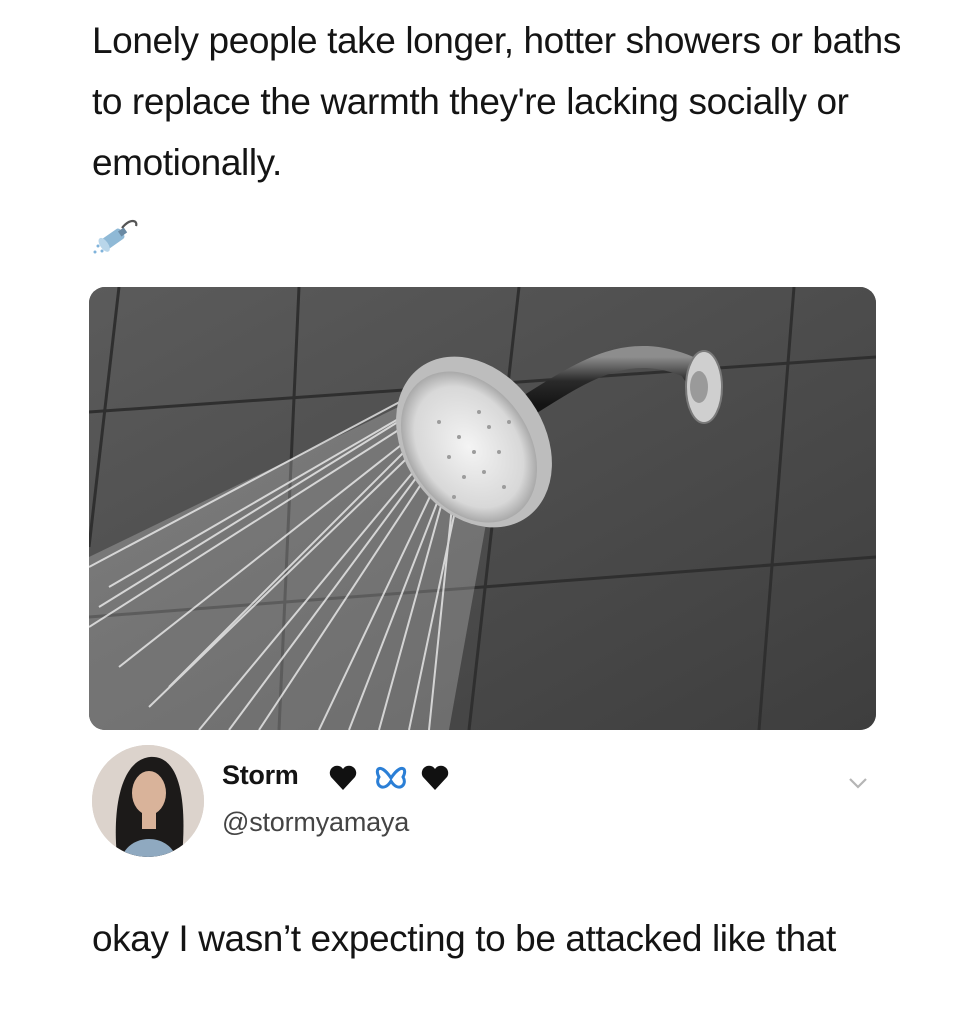 This screenshot has width=962, height=1024. I want to click on reply-author: Storm @stormyamaya, so click(487, 802).